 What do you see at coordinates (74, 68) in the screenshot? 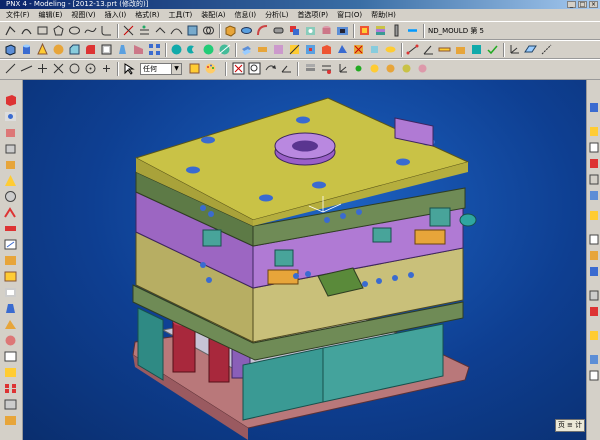
I see `circle-icon` at bounding box center [74, 68].